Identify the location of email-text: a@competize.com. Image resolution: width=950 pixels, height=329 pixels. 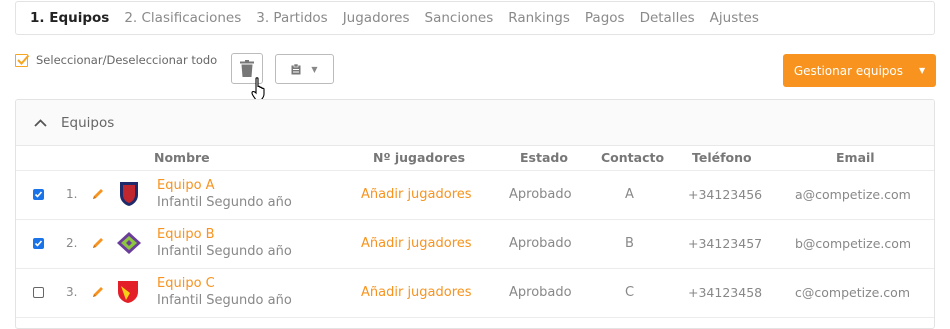
(853, 194).